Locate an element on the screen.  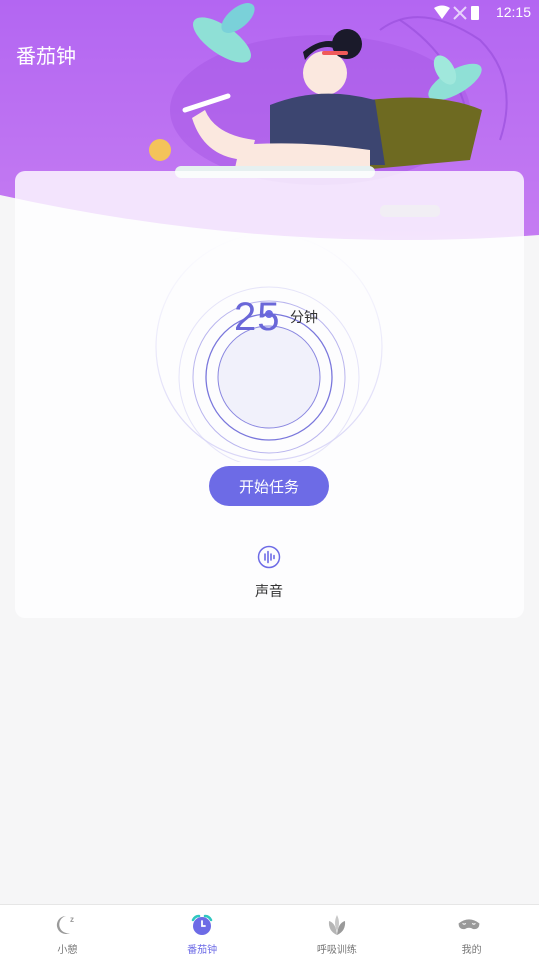
status-bar: 12:15 is located at coordinates (269, 13).